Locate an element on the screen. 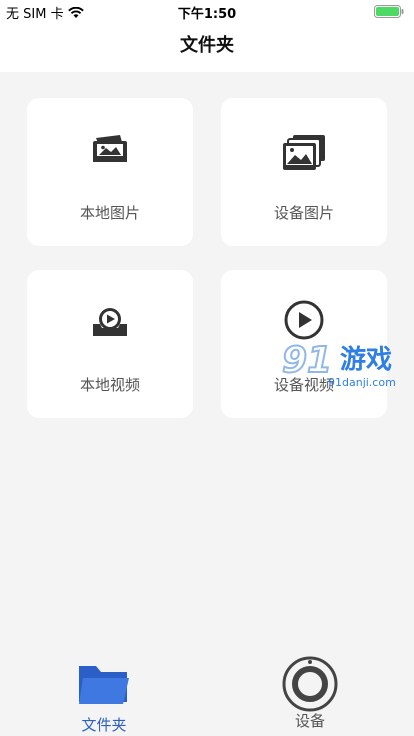 This screenshot has width=414, height=736. tab-bar: 文件夹 设备 is located at coordinates (207, 696).